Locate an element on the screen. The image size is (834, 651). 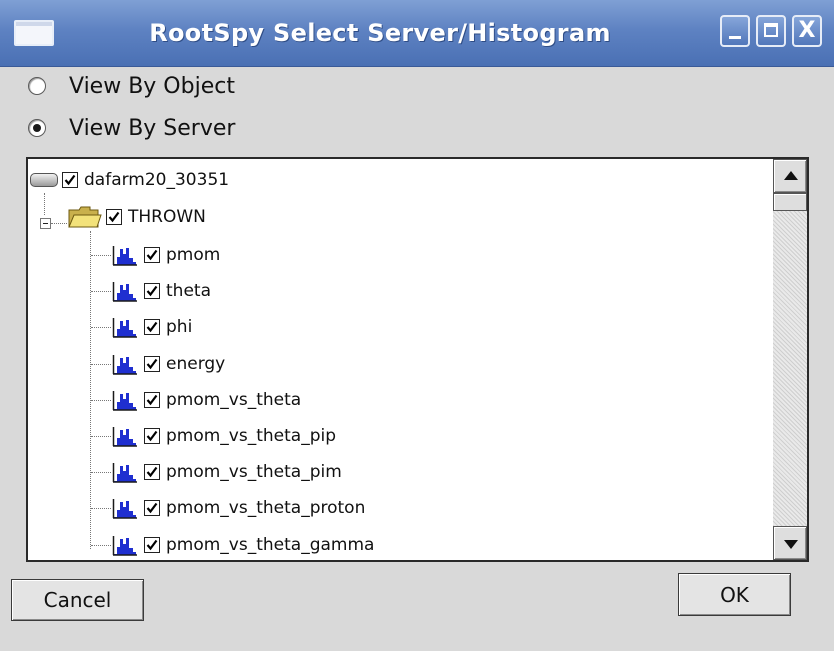
histogram-label: pmom_vs_theta_pip is located at coordinates (251, 436).